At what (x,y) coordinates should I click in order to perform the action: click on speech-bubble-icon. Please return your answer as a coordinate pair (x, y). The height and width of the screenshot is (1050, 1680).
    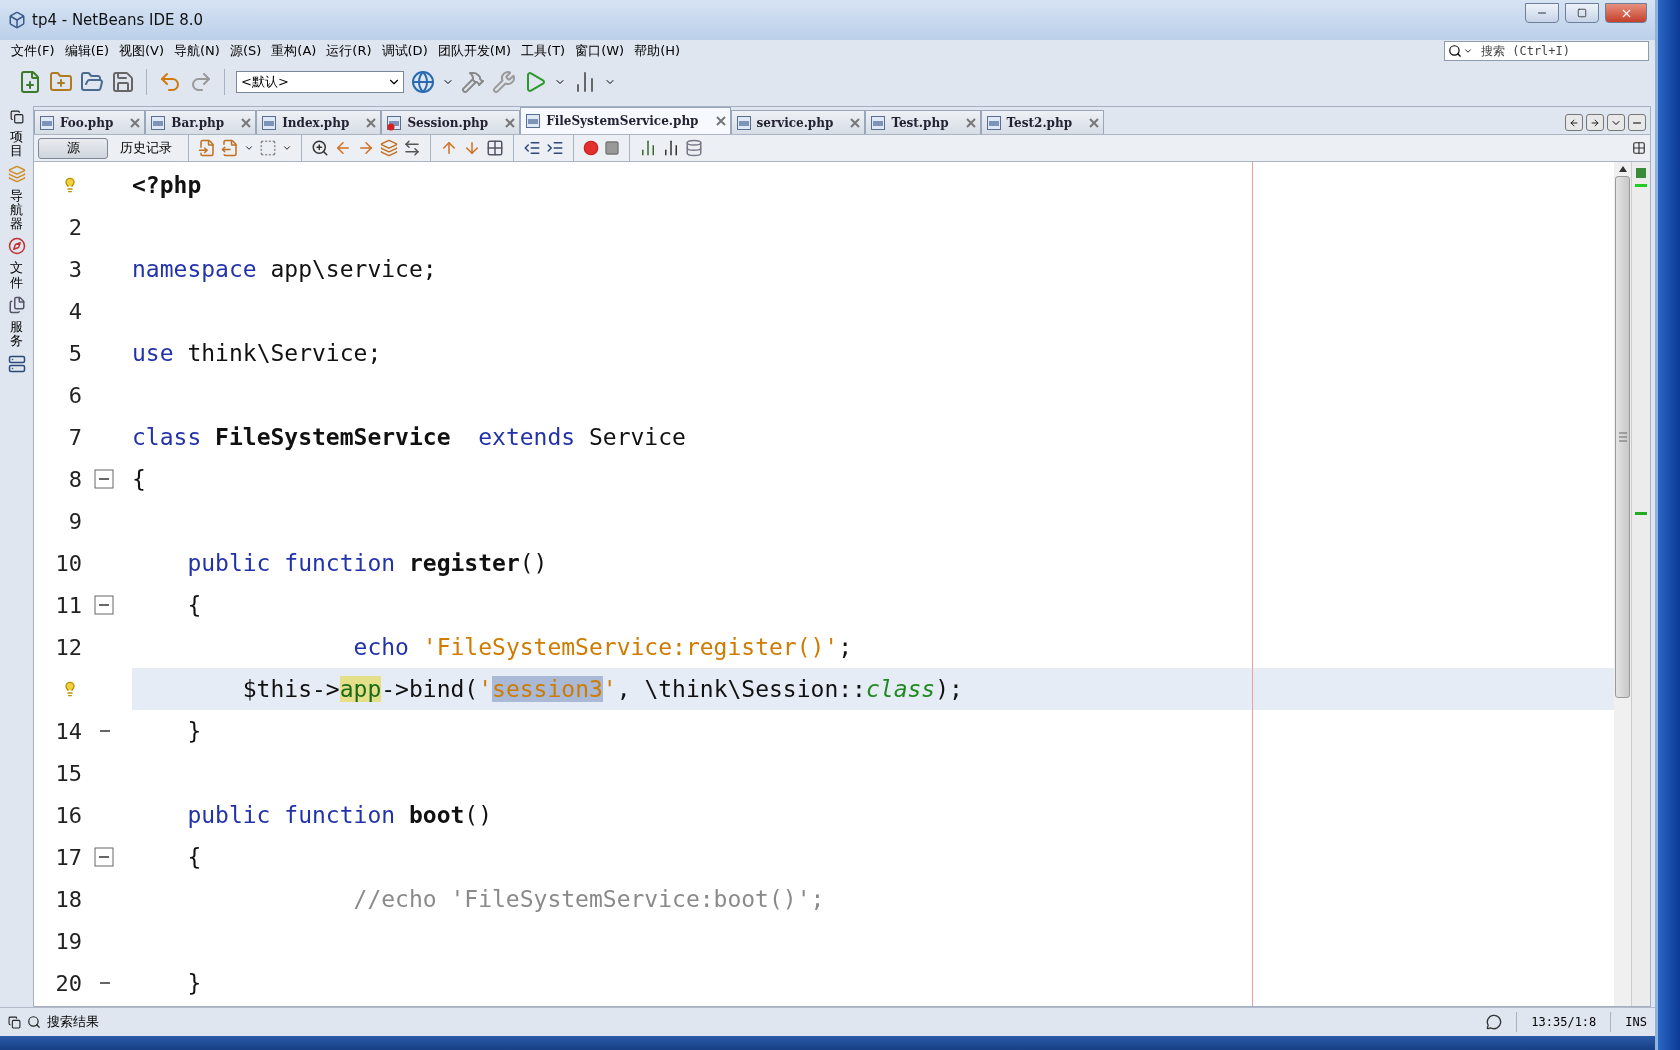
    Looking at the image, I should click on (1494, 1022).